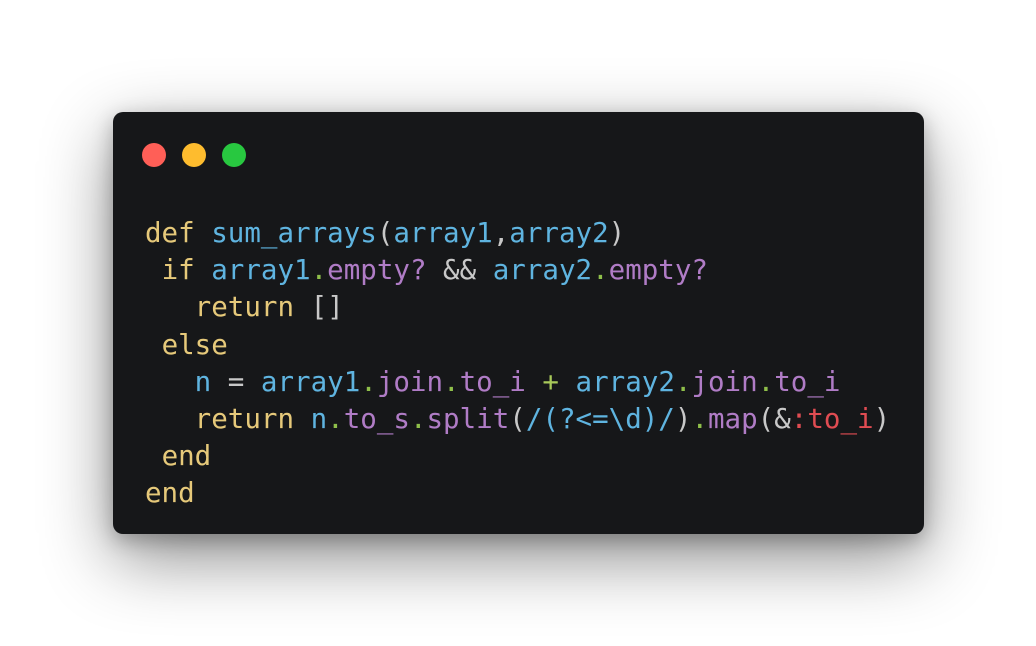 This screenshot has width=1036, height=646. What do you see at coordinates (170, 233) in the screenshot?
I see `code-token: def` at bounding box center [170, 233].